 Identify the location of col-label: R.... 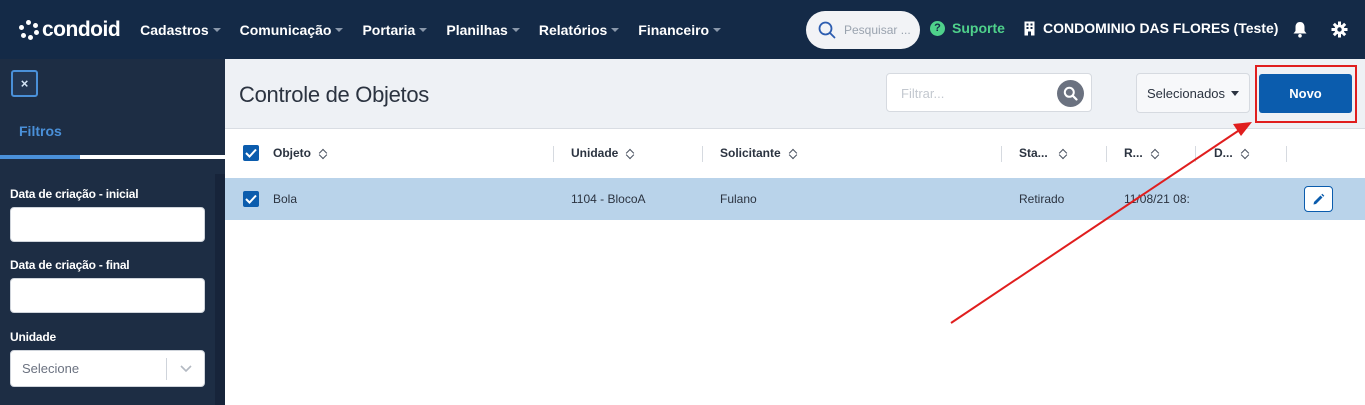
(1133, 153).